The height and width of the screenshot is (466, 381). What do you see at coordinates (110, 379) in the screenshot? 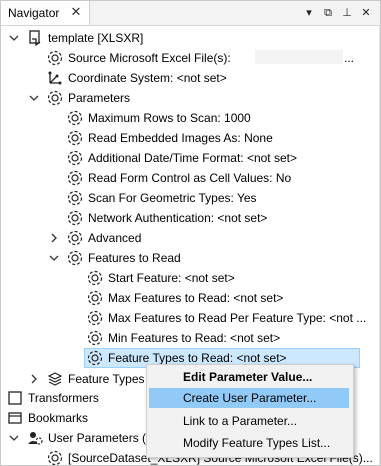
I see `feature-types-node-label: Feature Types (` at bounding box center [110, 379].